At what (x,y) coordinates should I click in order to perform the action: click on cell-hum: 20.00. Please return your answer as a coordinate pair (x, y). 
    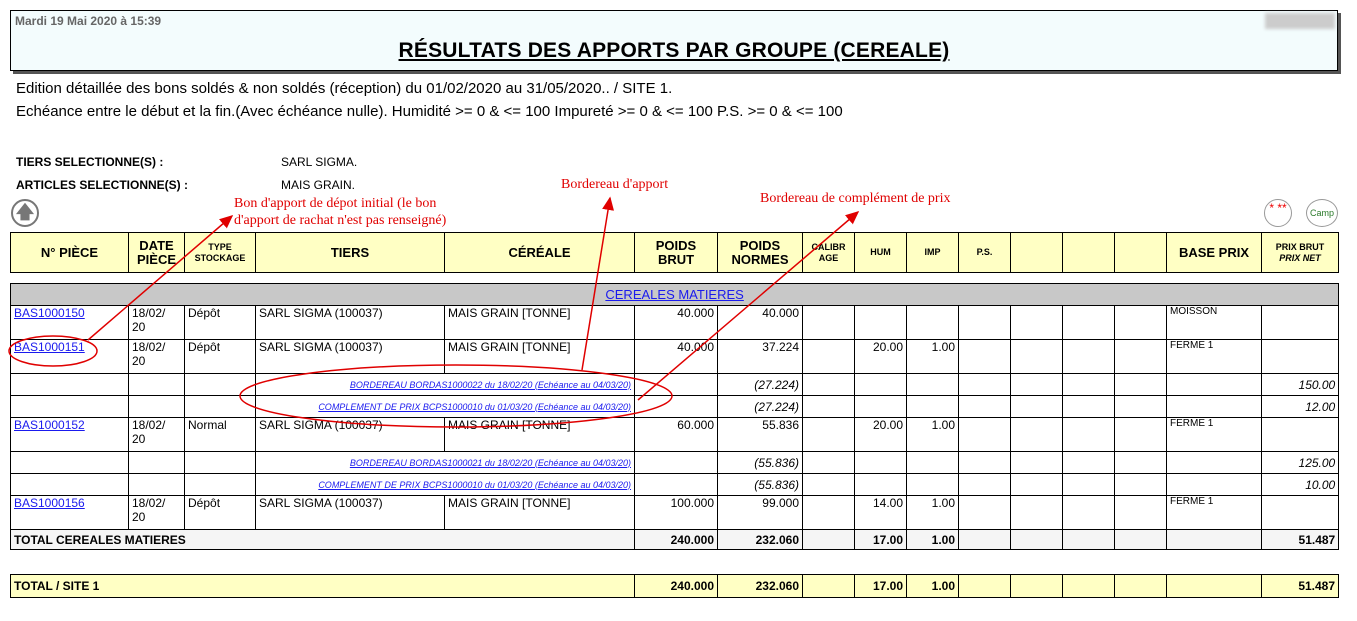
    Looking at the image, I should click on (880, 434).